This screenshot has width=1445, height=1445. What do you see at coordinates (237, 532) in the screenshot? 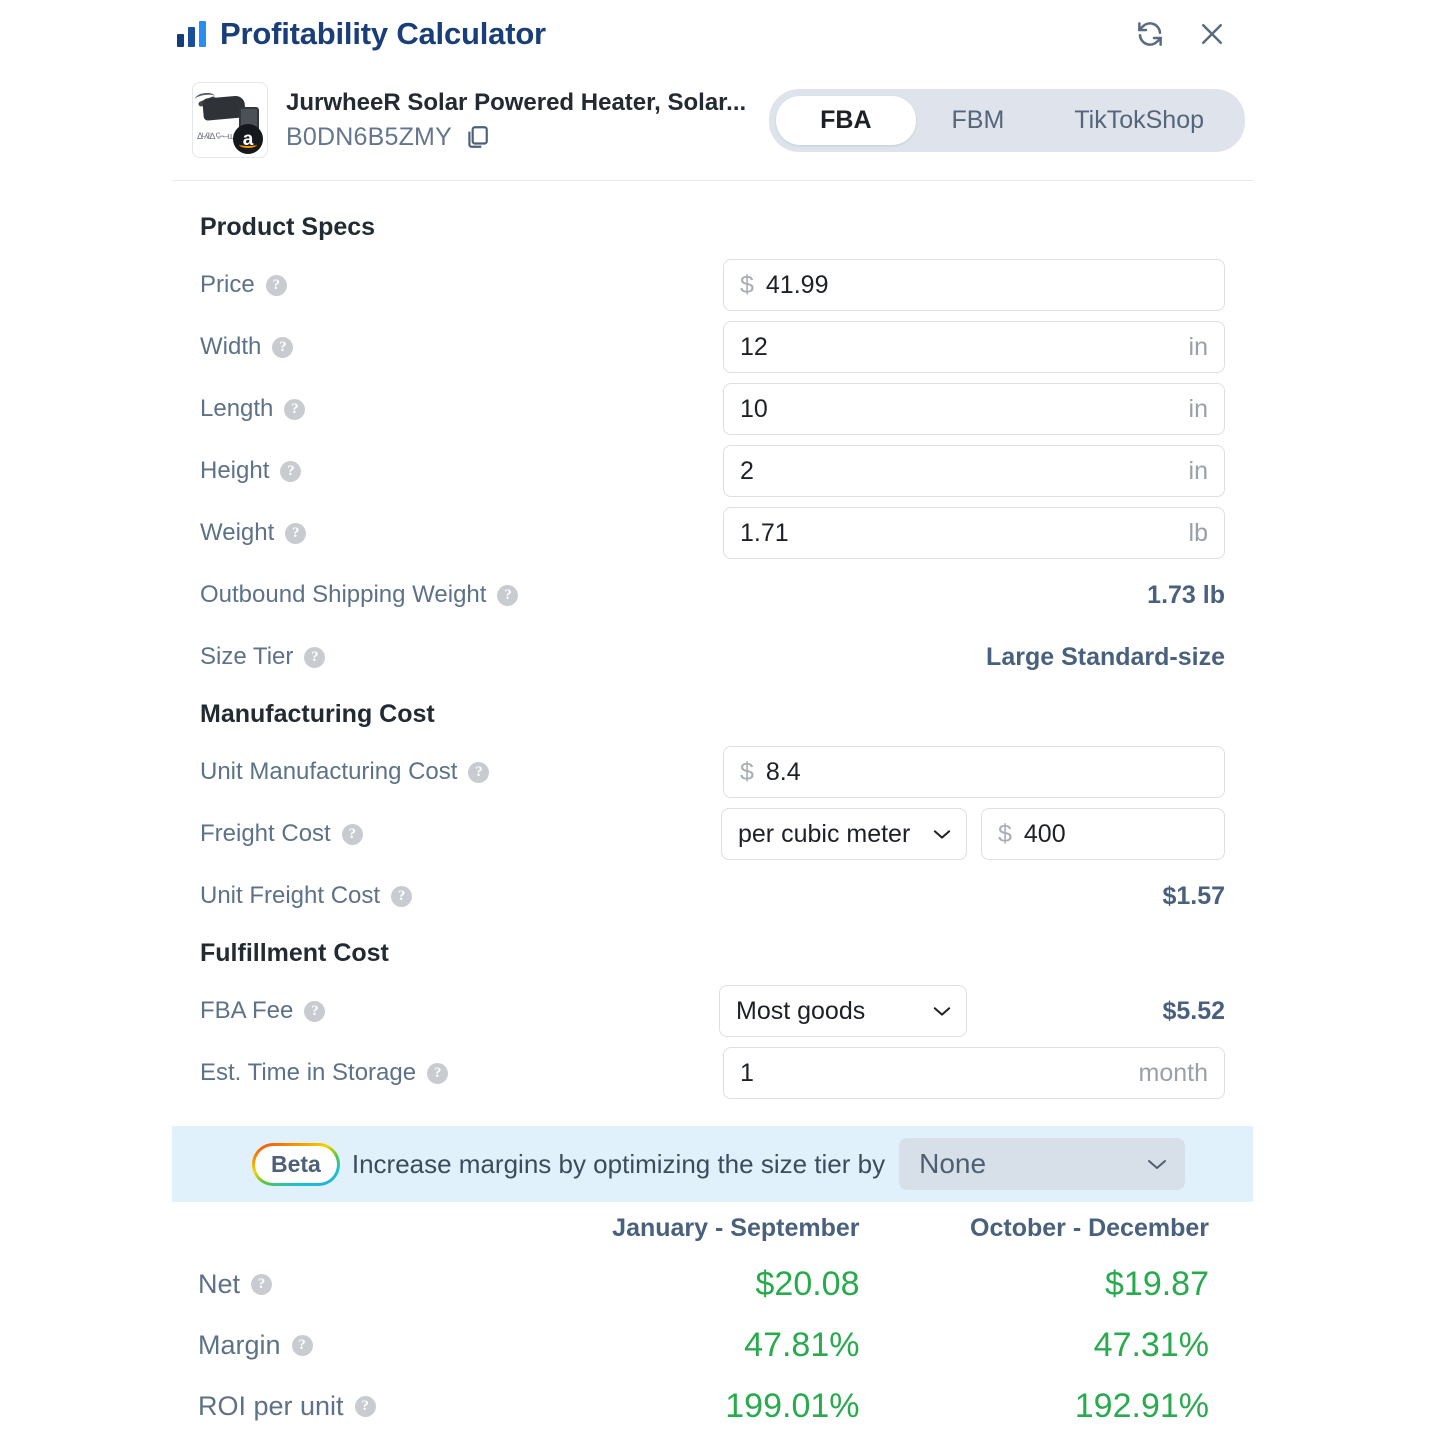
I see `label-weight-text: Weight` at bounding box center [237, 532].